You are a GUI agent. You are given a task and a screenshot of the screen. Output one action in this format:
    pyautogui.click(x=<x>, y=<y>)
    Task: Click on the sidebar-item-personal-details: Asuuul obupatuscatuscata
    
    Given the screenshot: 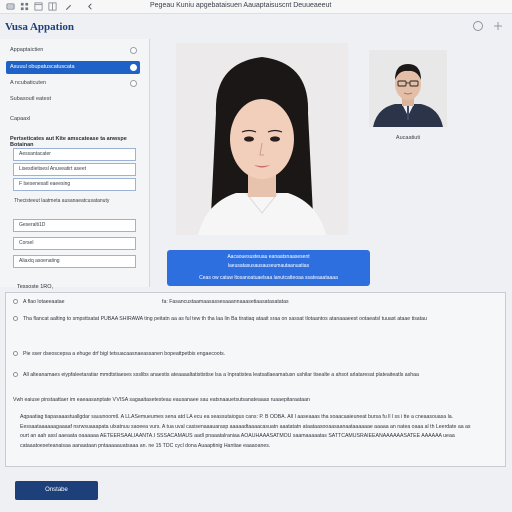 What is the action you would take?
    pyautogui.click(x=73, y=67)
    